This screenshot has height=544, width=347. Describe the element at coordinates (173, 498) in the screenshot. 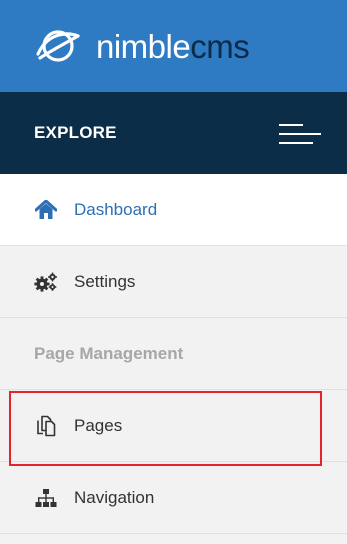

I see `sidebar-item-navigation: Navigation` at that location.